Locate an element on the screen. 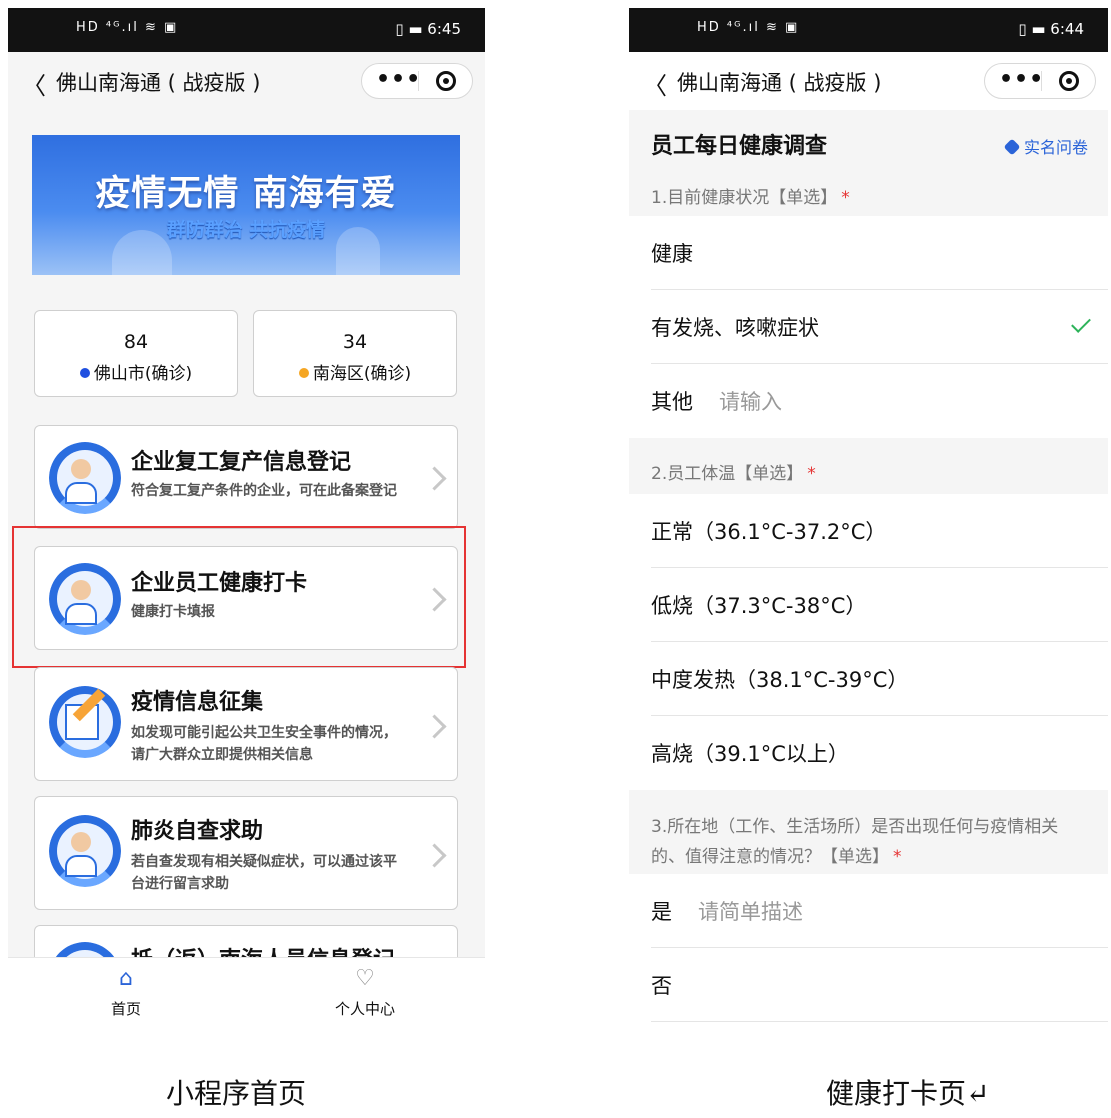 This screenshot has width=1111, height=1118. option-fever-cough: 有发烧、咳嗽症状 is located at coordinates (868, 327).